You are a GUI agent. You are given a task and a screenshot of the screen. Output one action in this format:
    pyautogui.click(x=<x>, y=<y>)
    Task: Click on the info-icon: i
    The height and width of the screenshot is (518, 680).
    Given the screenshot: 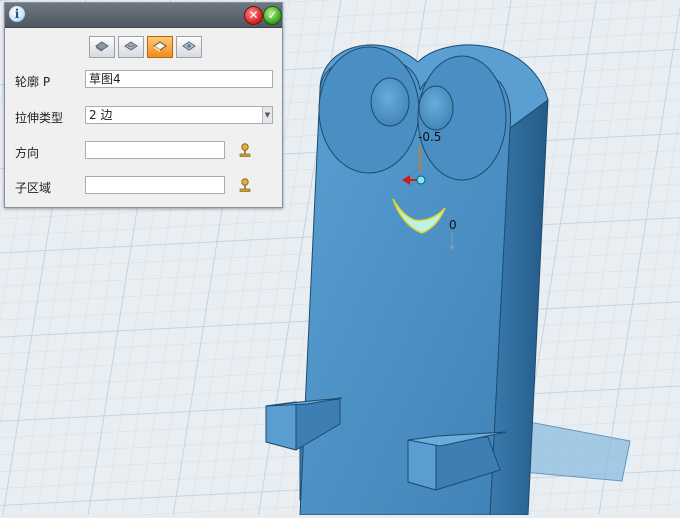 What is the action you would take?
    pyautogui.click(x=17, y=14)
    